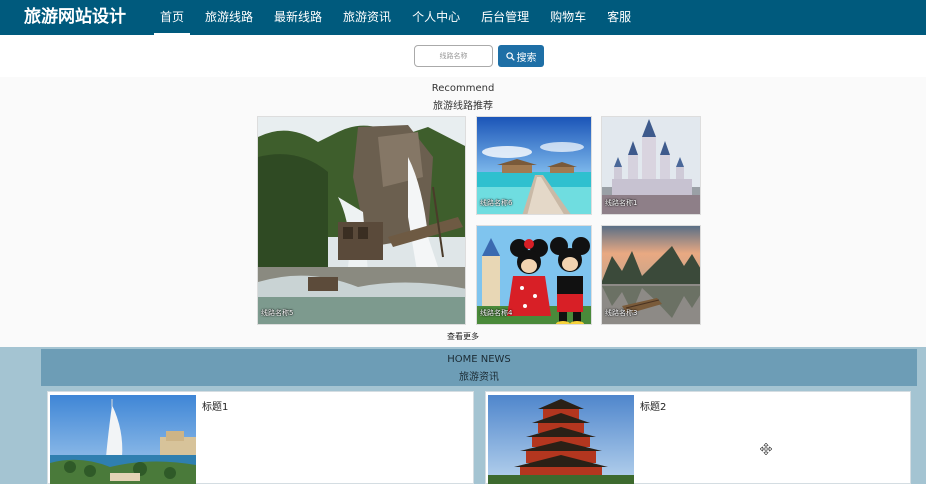 The width and height of the screenshot is (926, 484). What do you see at coordinates (526, 58) in the screenshot?
I see `search-button-label: 搜索` at bounding box center [526, 58].